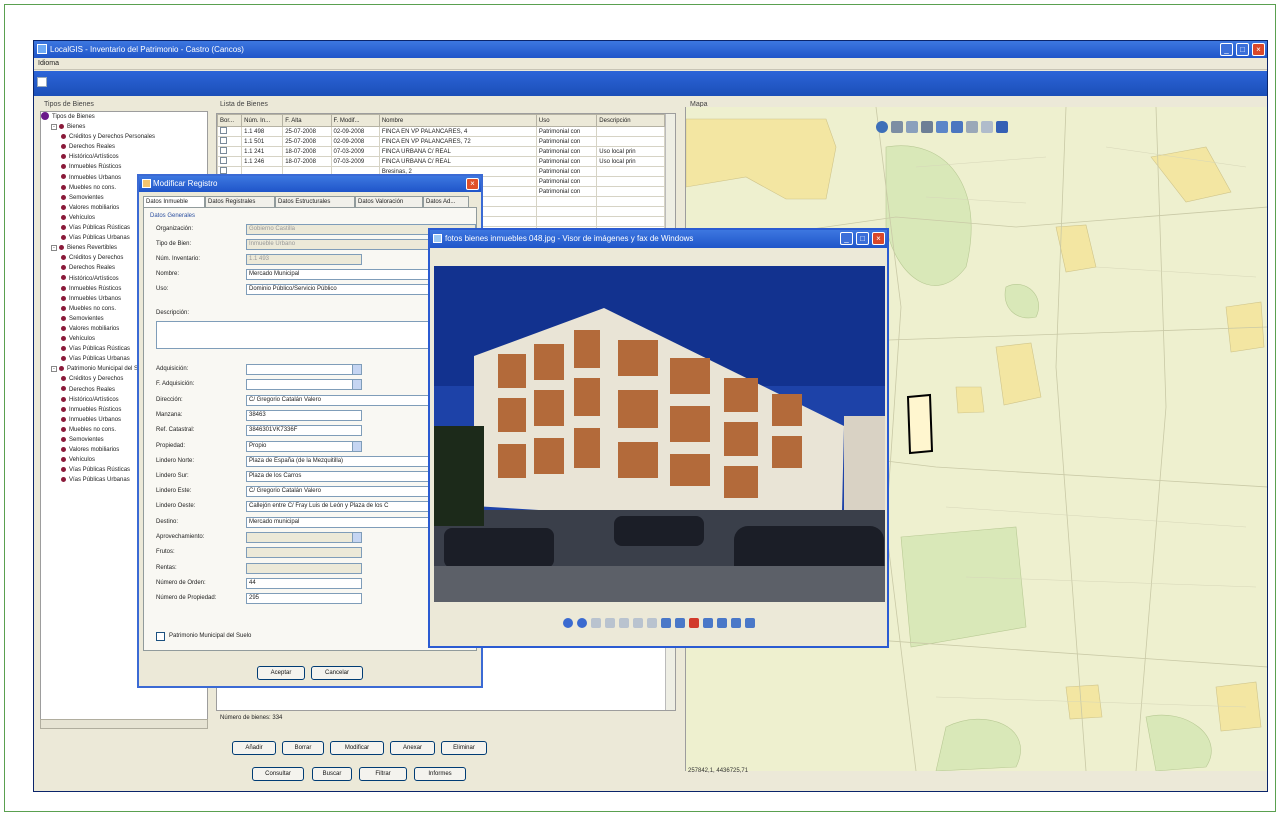  What do you see at coordinates (609, 623) in the screenshot?
I see `actual-size-icon` at bounding box center [609, 623].